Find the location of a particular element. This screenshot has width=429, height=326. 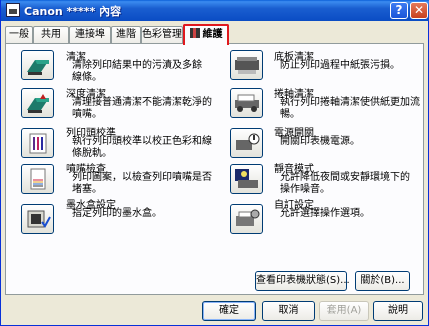

roller-cleaning-button is located at coordinates (246, 103).